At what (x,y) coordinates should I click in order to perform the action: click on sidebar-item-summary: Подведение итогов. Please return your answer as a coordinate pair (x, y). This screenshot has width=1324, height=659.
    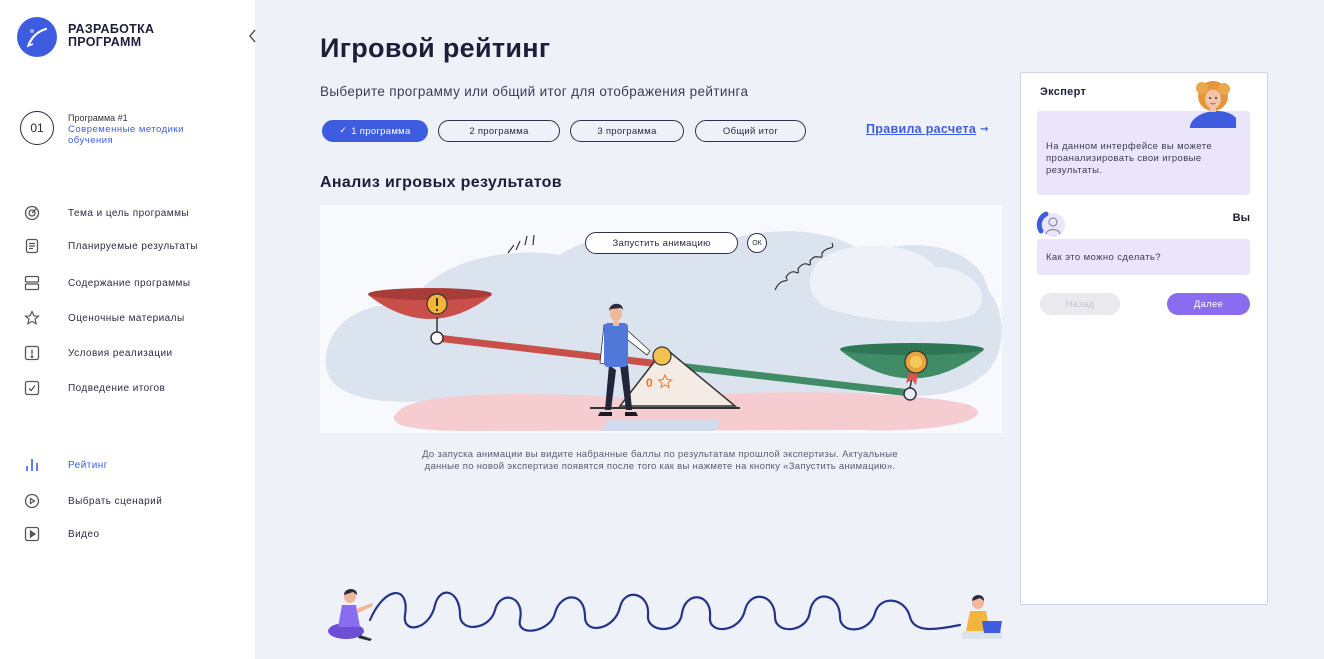
    Looking at the image, I should click on (131, 388).